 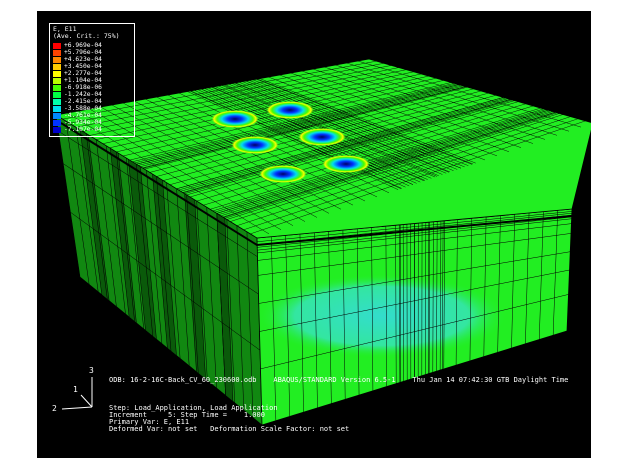 I want to click on legend-value: -1.242e-04, so click(x=83, y=94).